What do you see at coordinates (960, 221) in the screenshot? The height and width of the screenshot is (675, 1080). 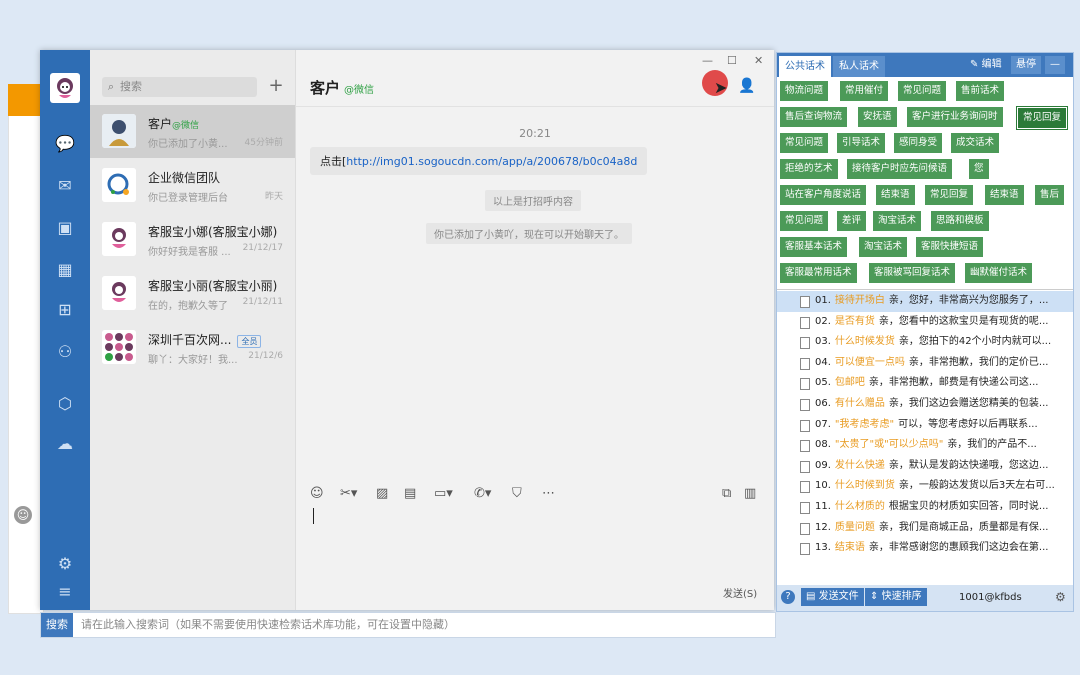 I see `category-button: 思路和模板` at bounding box center [960, 221].